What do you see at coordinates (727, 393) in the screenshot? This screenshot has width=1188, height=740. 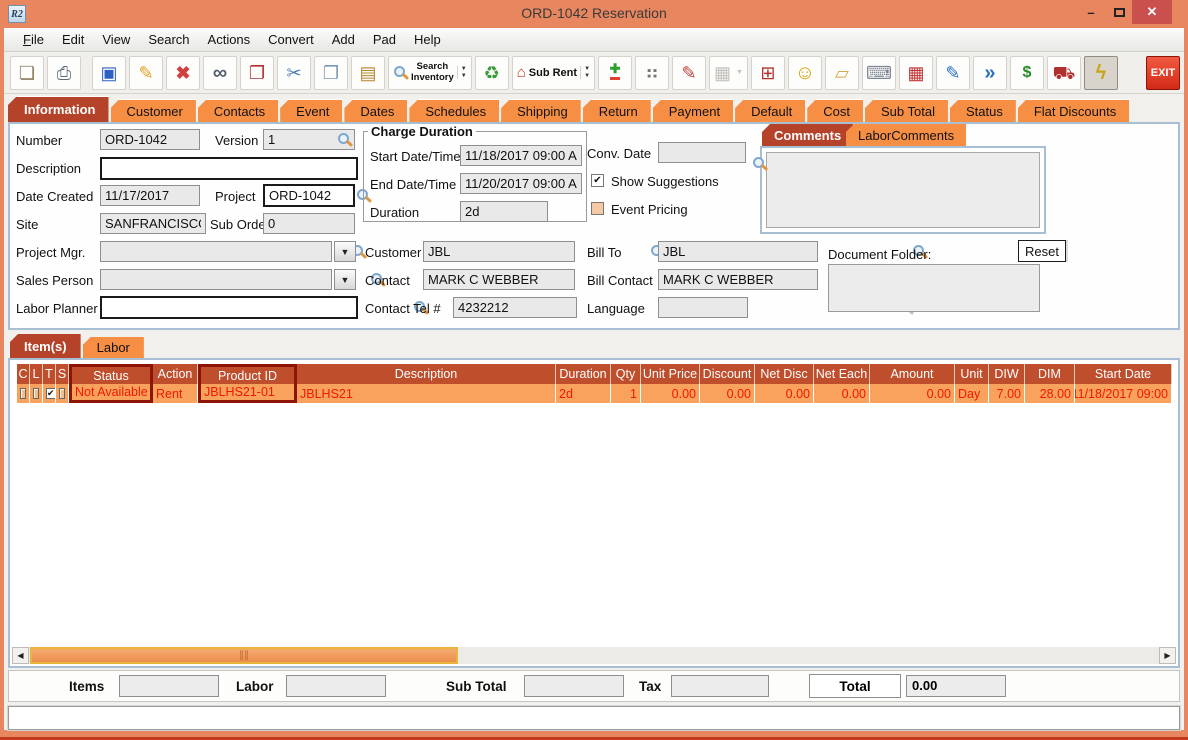 I see `cell-discount: 0.00` at bounding box center [727, 393].